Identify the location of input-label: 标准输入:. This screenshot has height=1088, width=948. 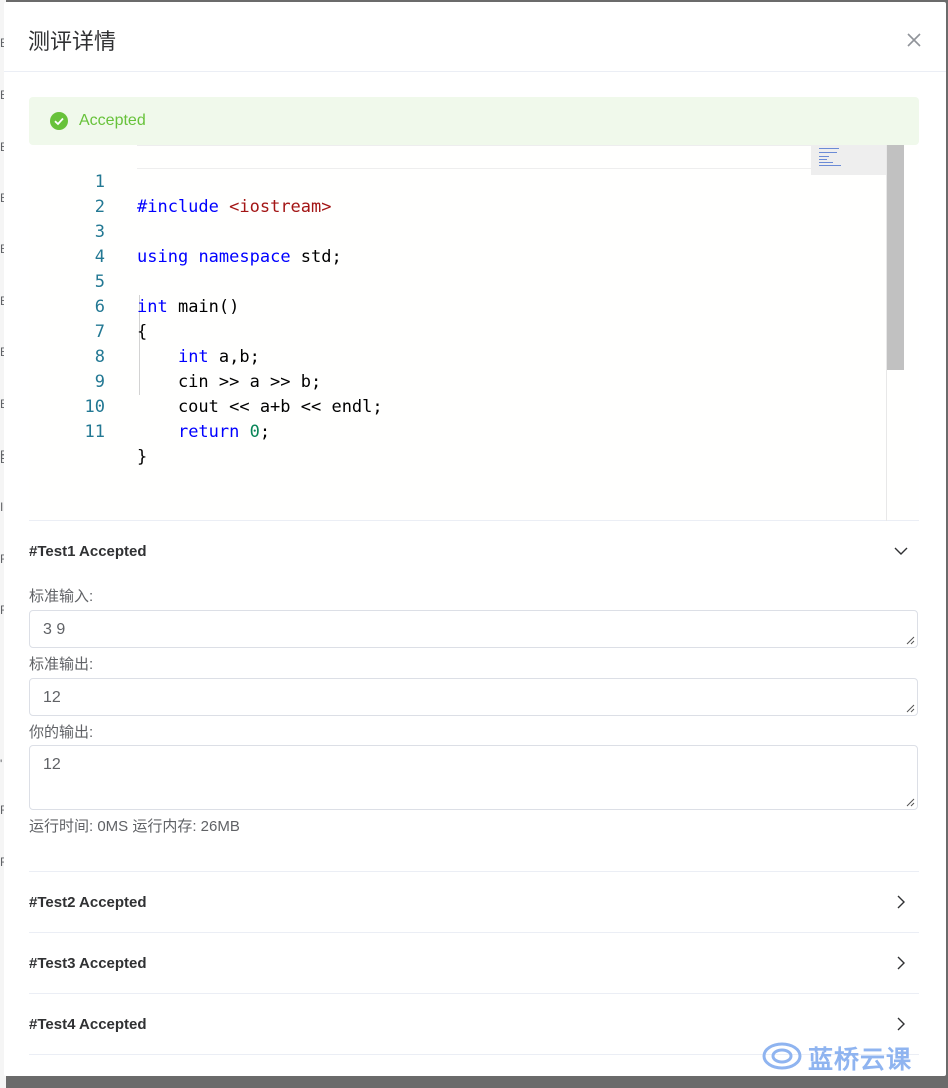
(61, 596).